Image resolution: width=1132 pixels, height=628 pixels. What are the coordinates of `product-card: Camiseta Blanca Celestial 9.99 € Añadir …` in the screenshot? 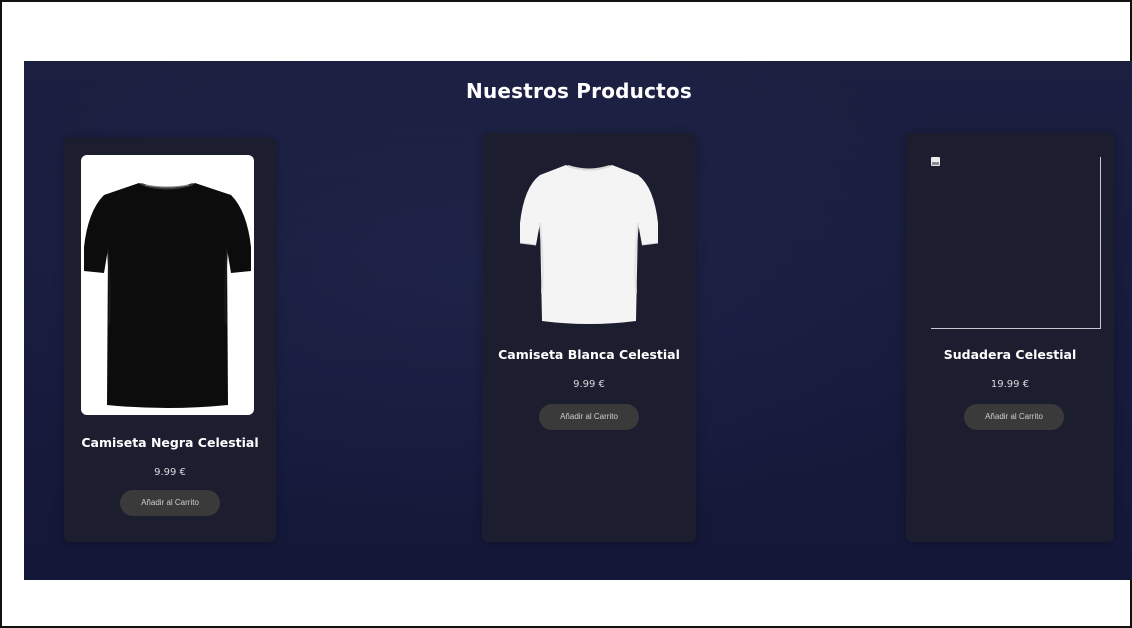 It's located at (589, 337).